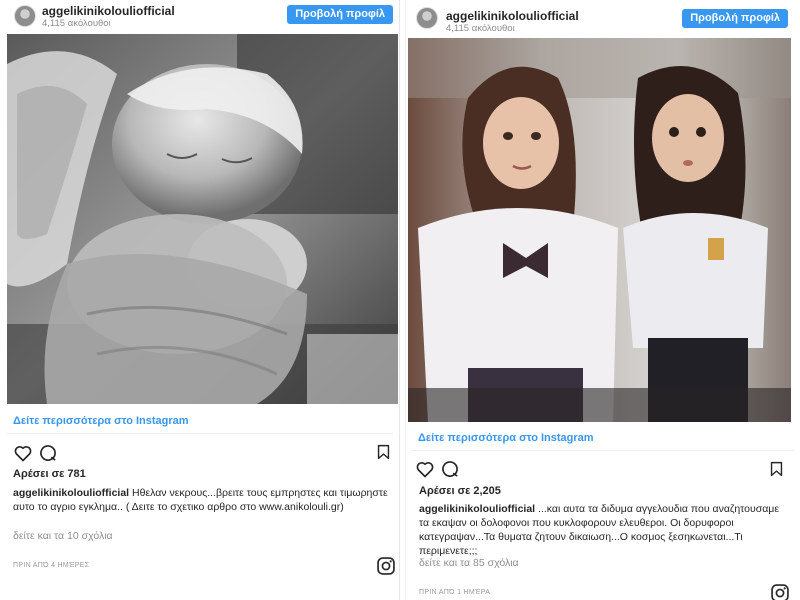 The image size is (800, 600). I want to click on like-count: Αρέσει σε 2,205, so click(460, 491).